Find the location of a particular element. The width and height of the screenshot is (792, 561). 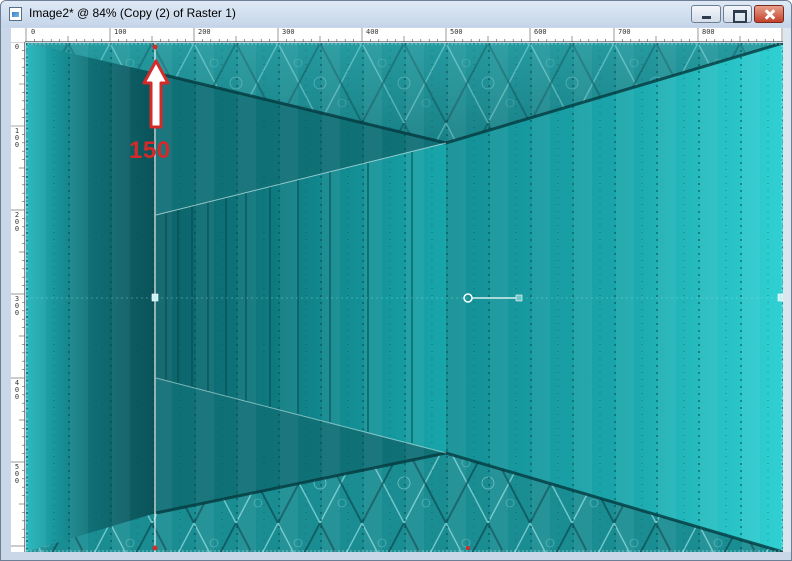

ruler-top-label-400: 400 is located at coordinates (372, 32).